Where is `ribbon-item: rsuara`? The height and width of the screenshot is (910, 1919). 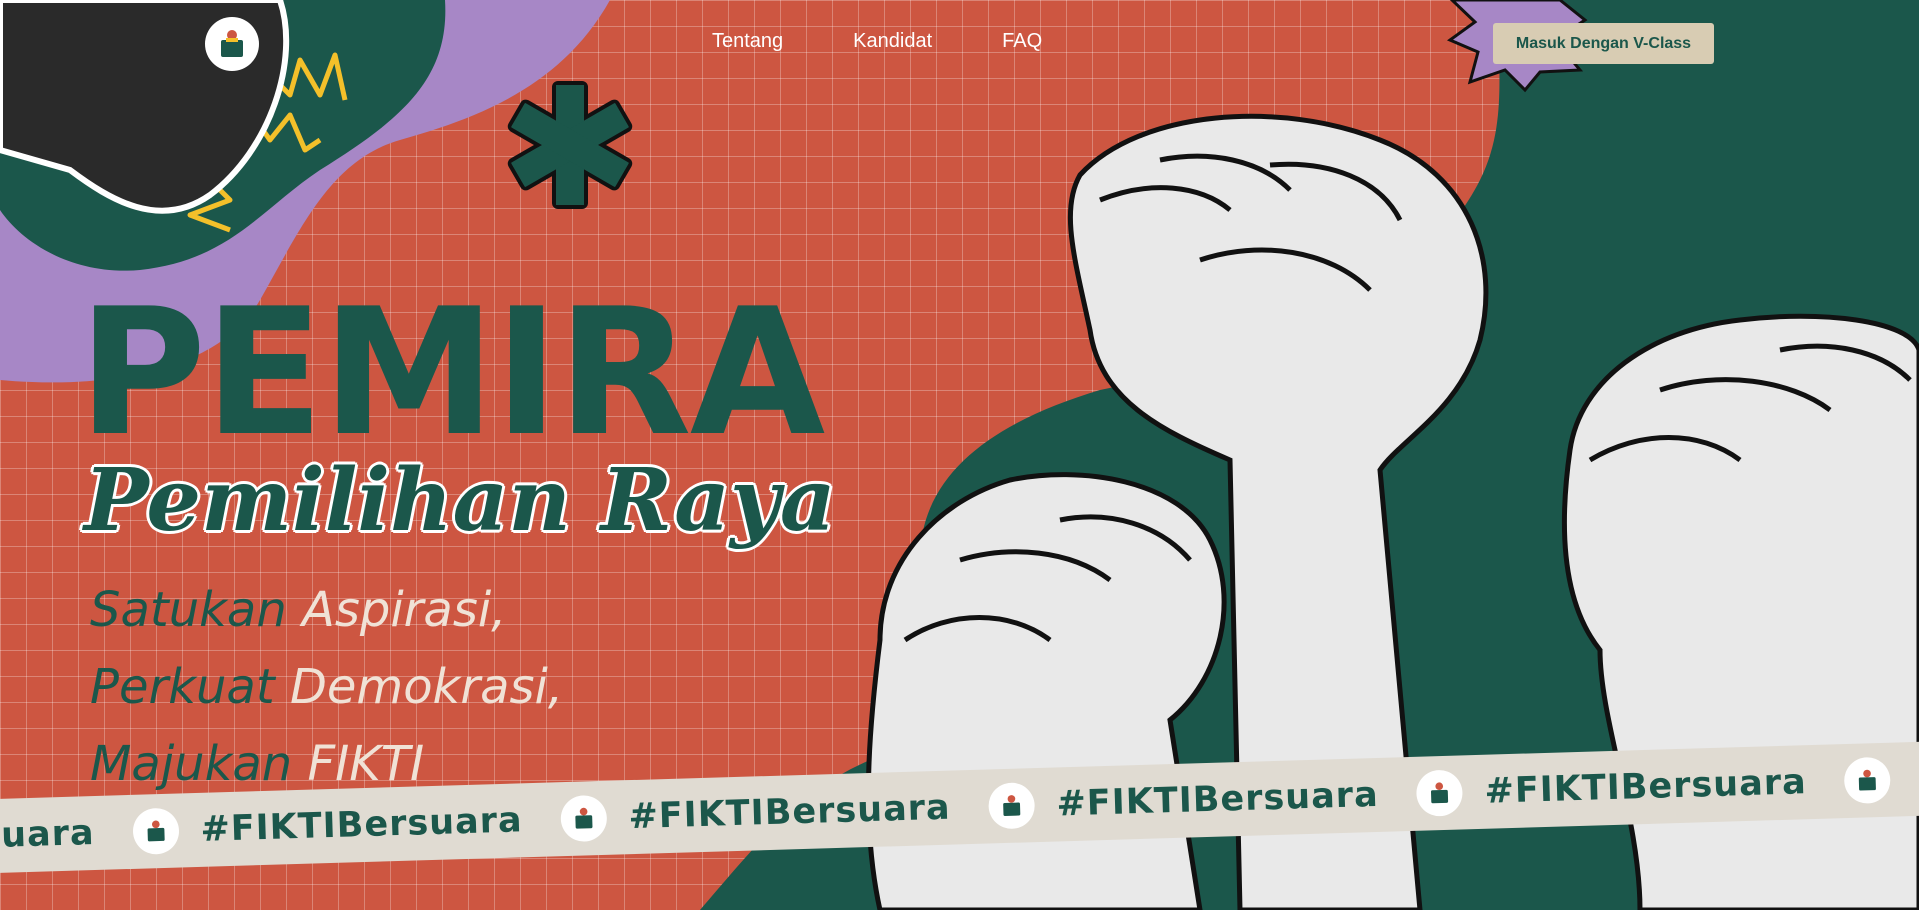
ribbon-item: rsuara is located at coordinates (47, 835).